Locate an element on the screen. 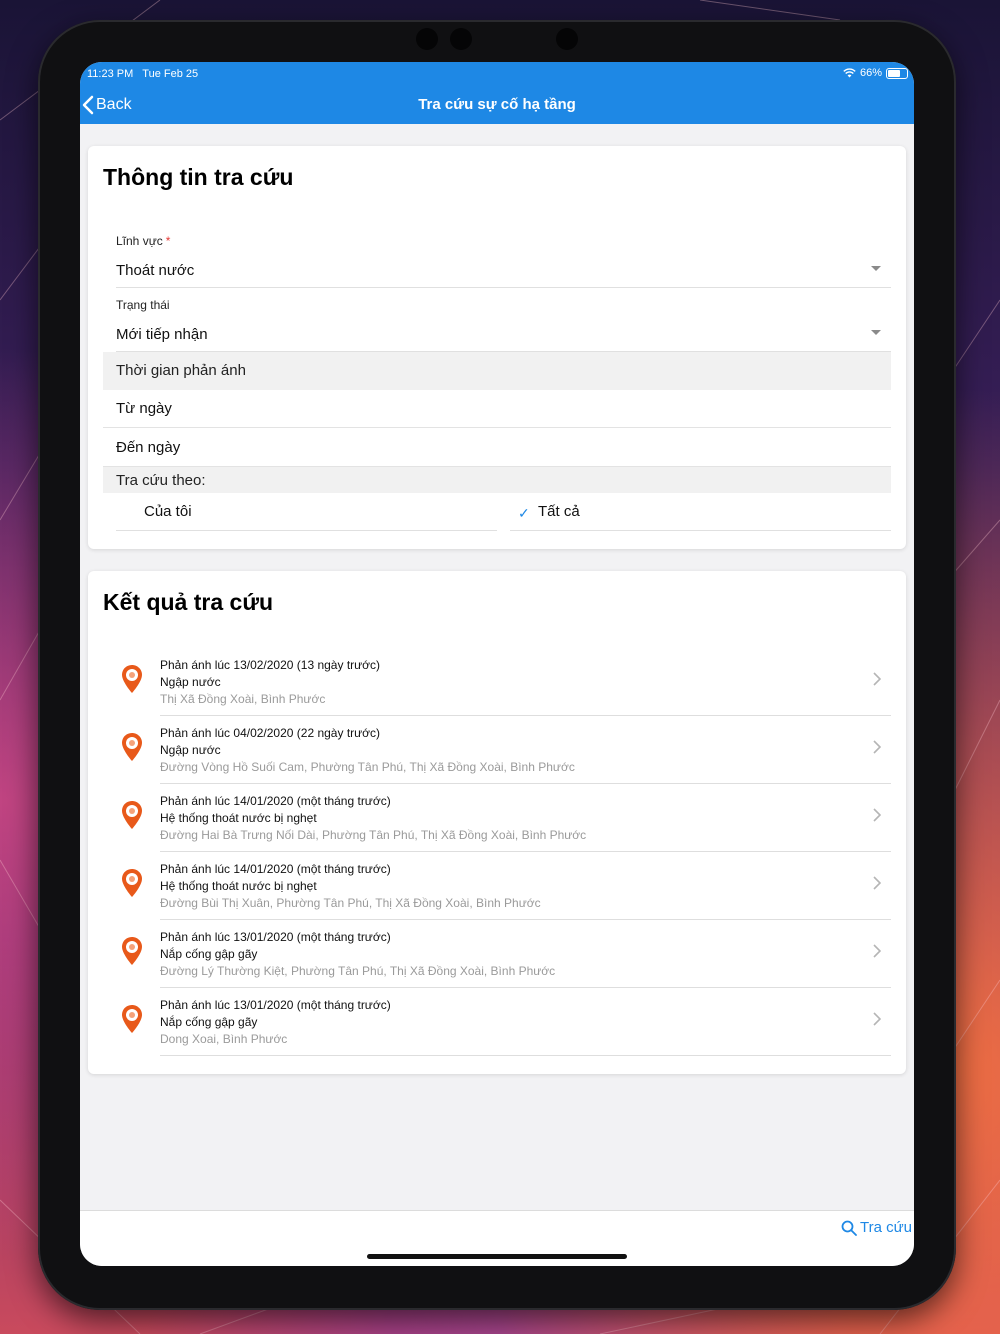 The width and height of the screenshot is (1000, 1334). battery-percent: 66% is located at coordinates (870, 73).